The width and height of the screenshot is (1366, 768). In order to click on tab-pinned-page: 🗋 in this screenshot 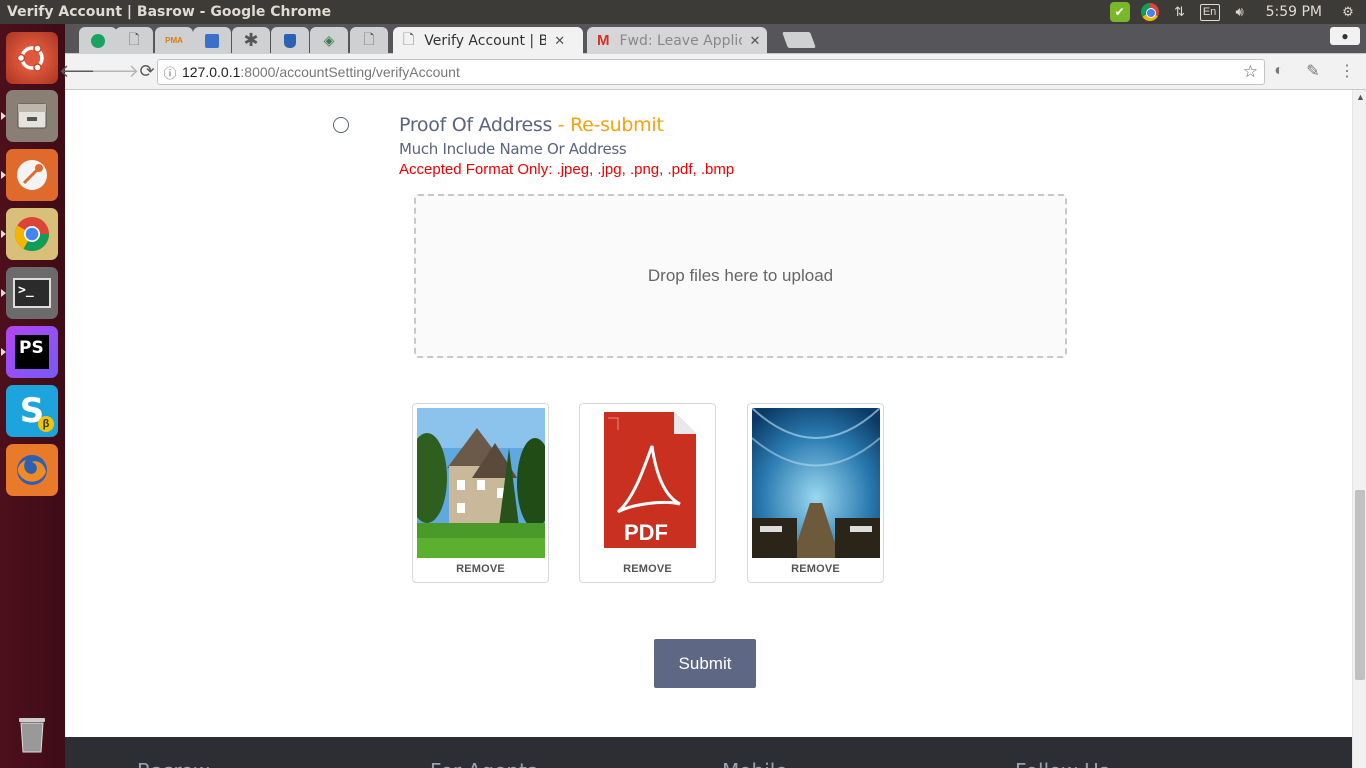, I will do `click(134, 40)`.